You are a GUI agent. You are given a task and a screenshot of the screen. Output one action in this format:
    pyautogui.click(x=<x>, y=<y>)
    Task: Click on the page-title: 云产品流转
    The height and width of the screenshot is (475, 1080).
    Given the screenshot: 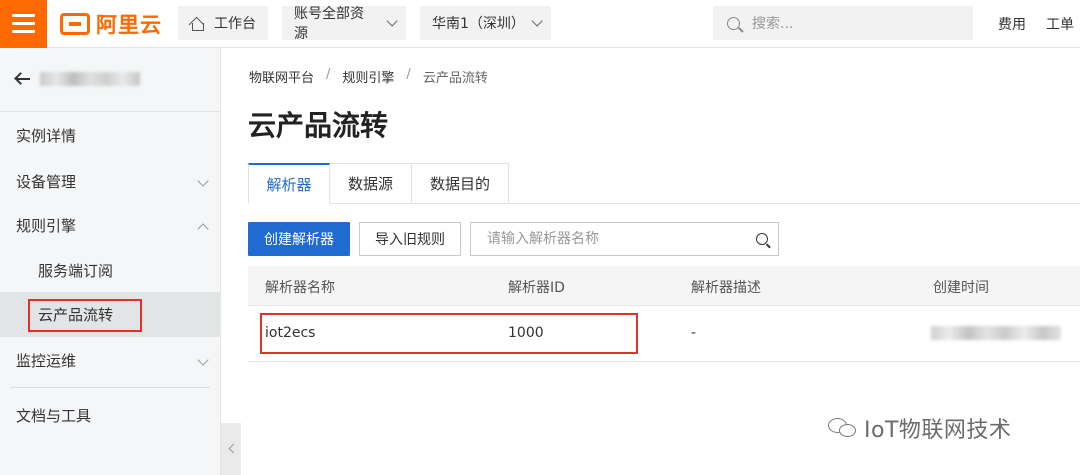 What is the action you would take?
    pyautogui.click(x=318, y=125)
    